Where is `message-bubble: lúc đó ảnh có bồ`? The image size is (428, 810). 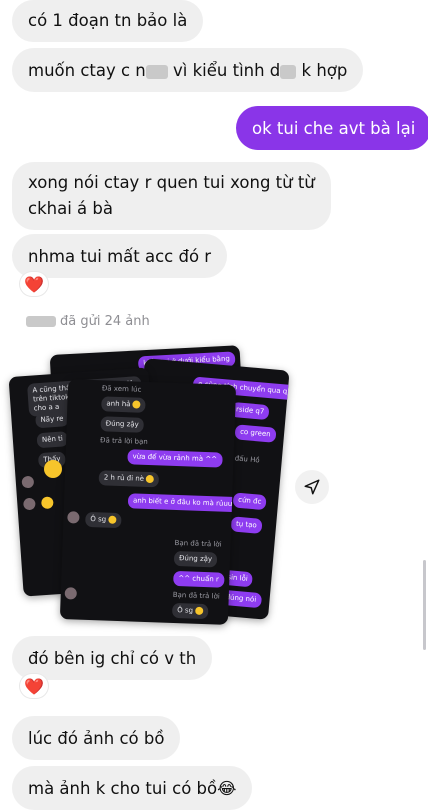 message-bubble: lúc đó ảnh có bồ is located at coordinates (96, 738).